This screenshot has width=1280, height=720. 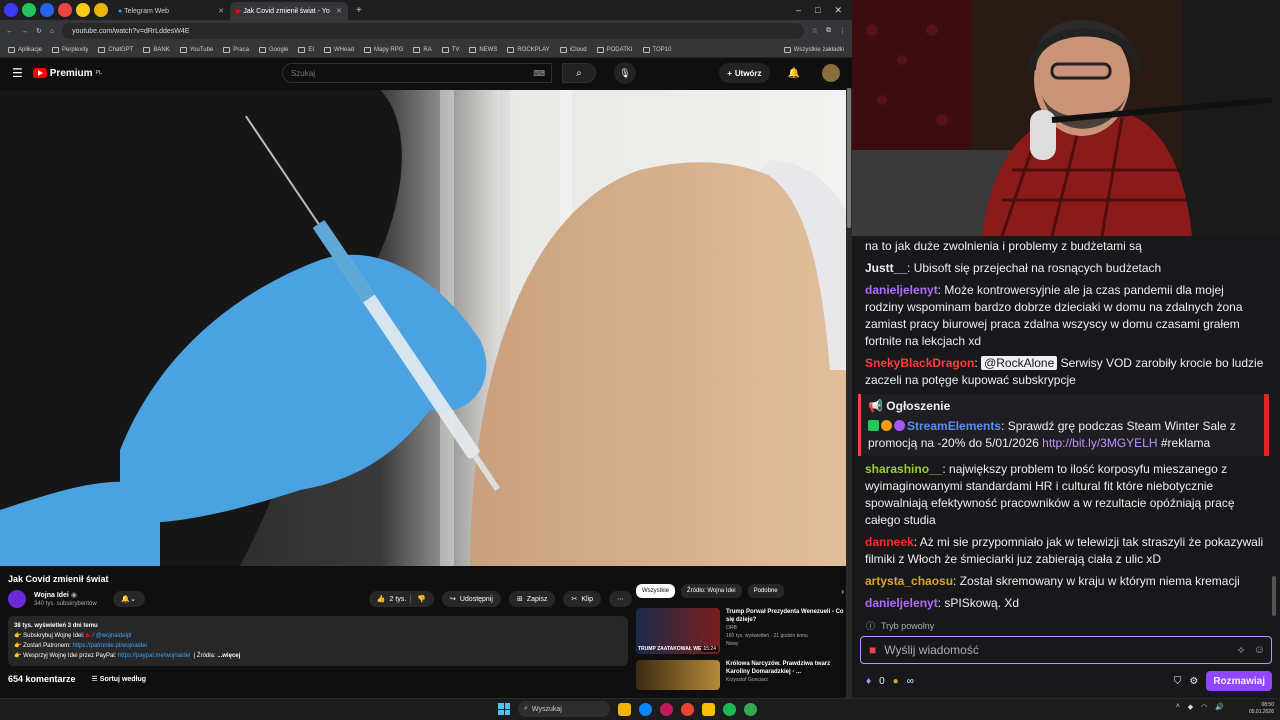 I want to click on reload-icon: ↻, so click(x=39, y=31).